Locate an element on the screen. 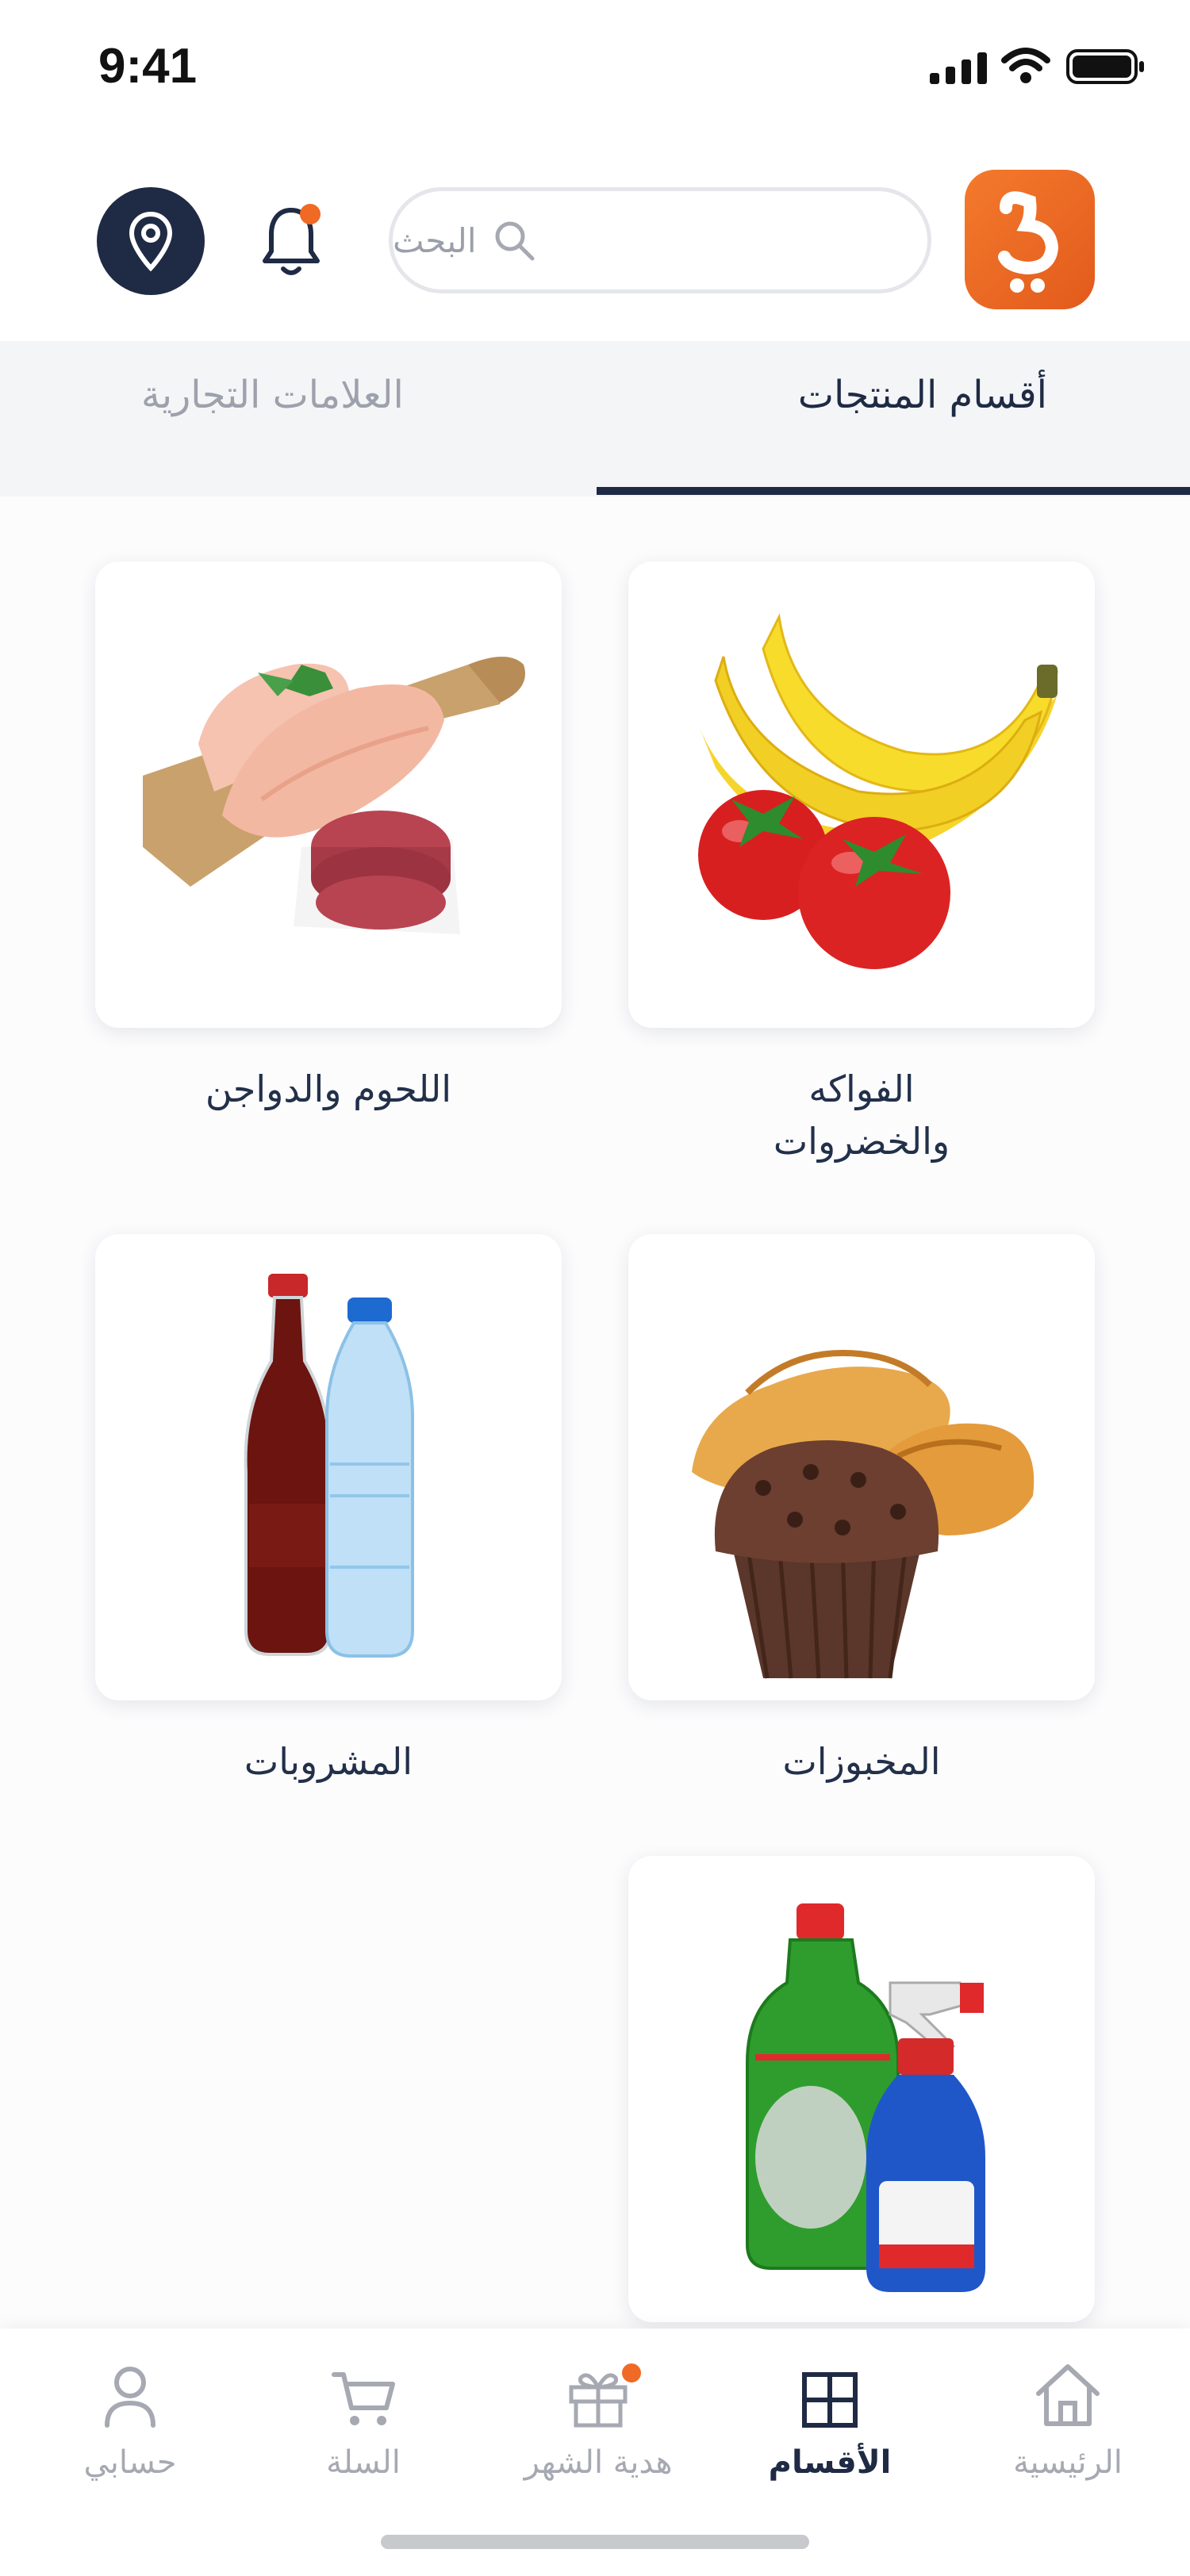 The image size is (1190, 2576). search-input: البحث is located at coordinates (660, 240).